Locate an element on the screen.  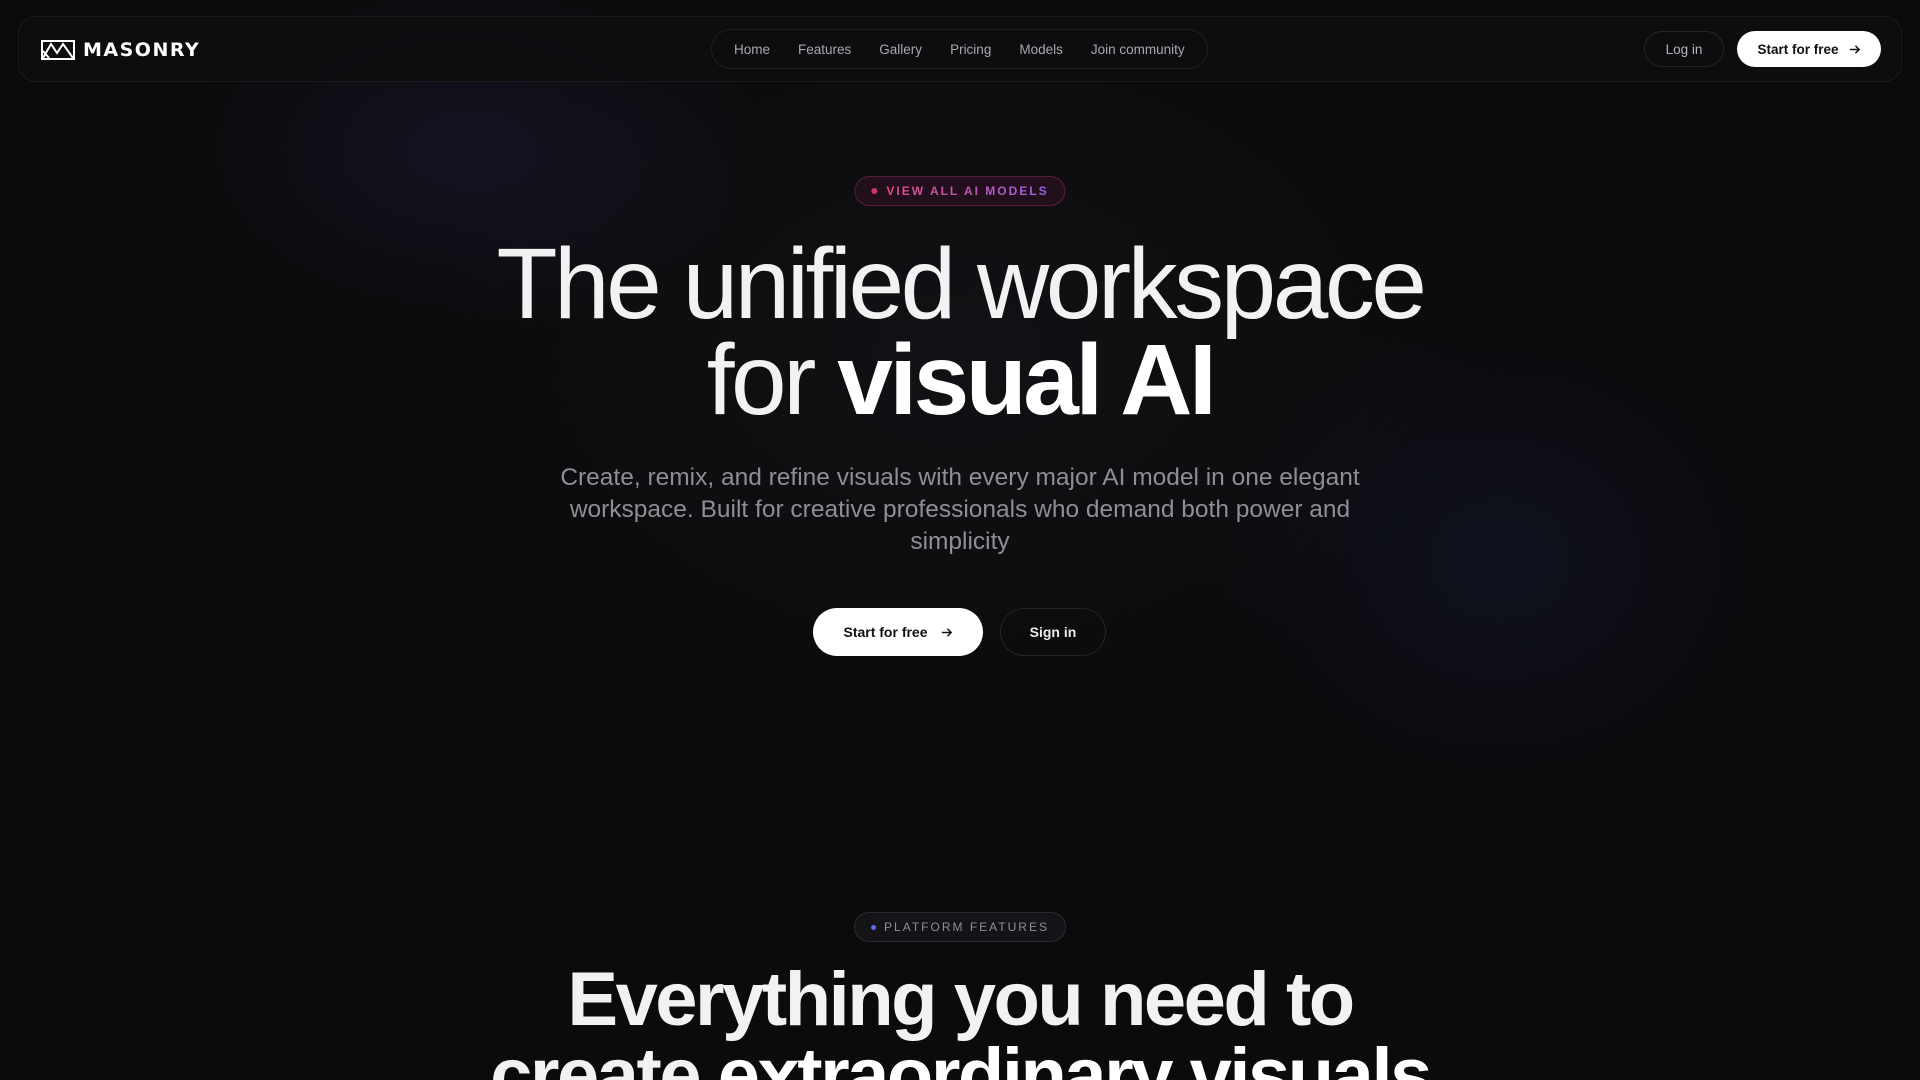
nav-link-features: Features is located at coordinates (824, 49).